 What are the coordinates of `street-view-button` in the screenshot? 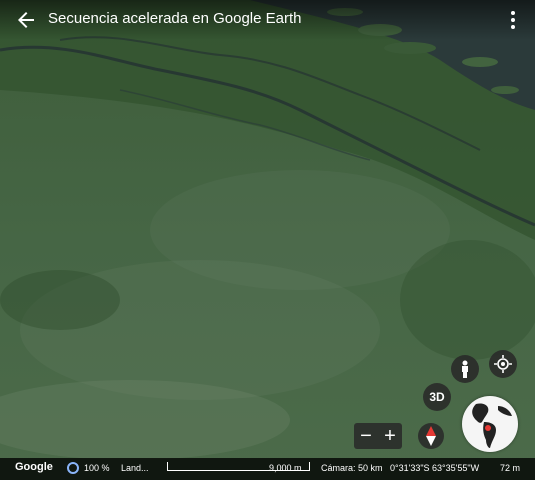 It's located at (465, 369).